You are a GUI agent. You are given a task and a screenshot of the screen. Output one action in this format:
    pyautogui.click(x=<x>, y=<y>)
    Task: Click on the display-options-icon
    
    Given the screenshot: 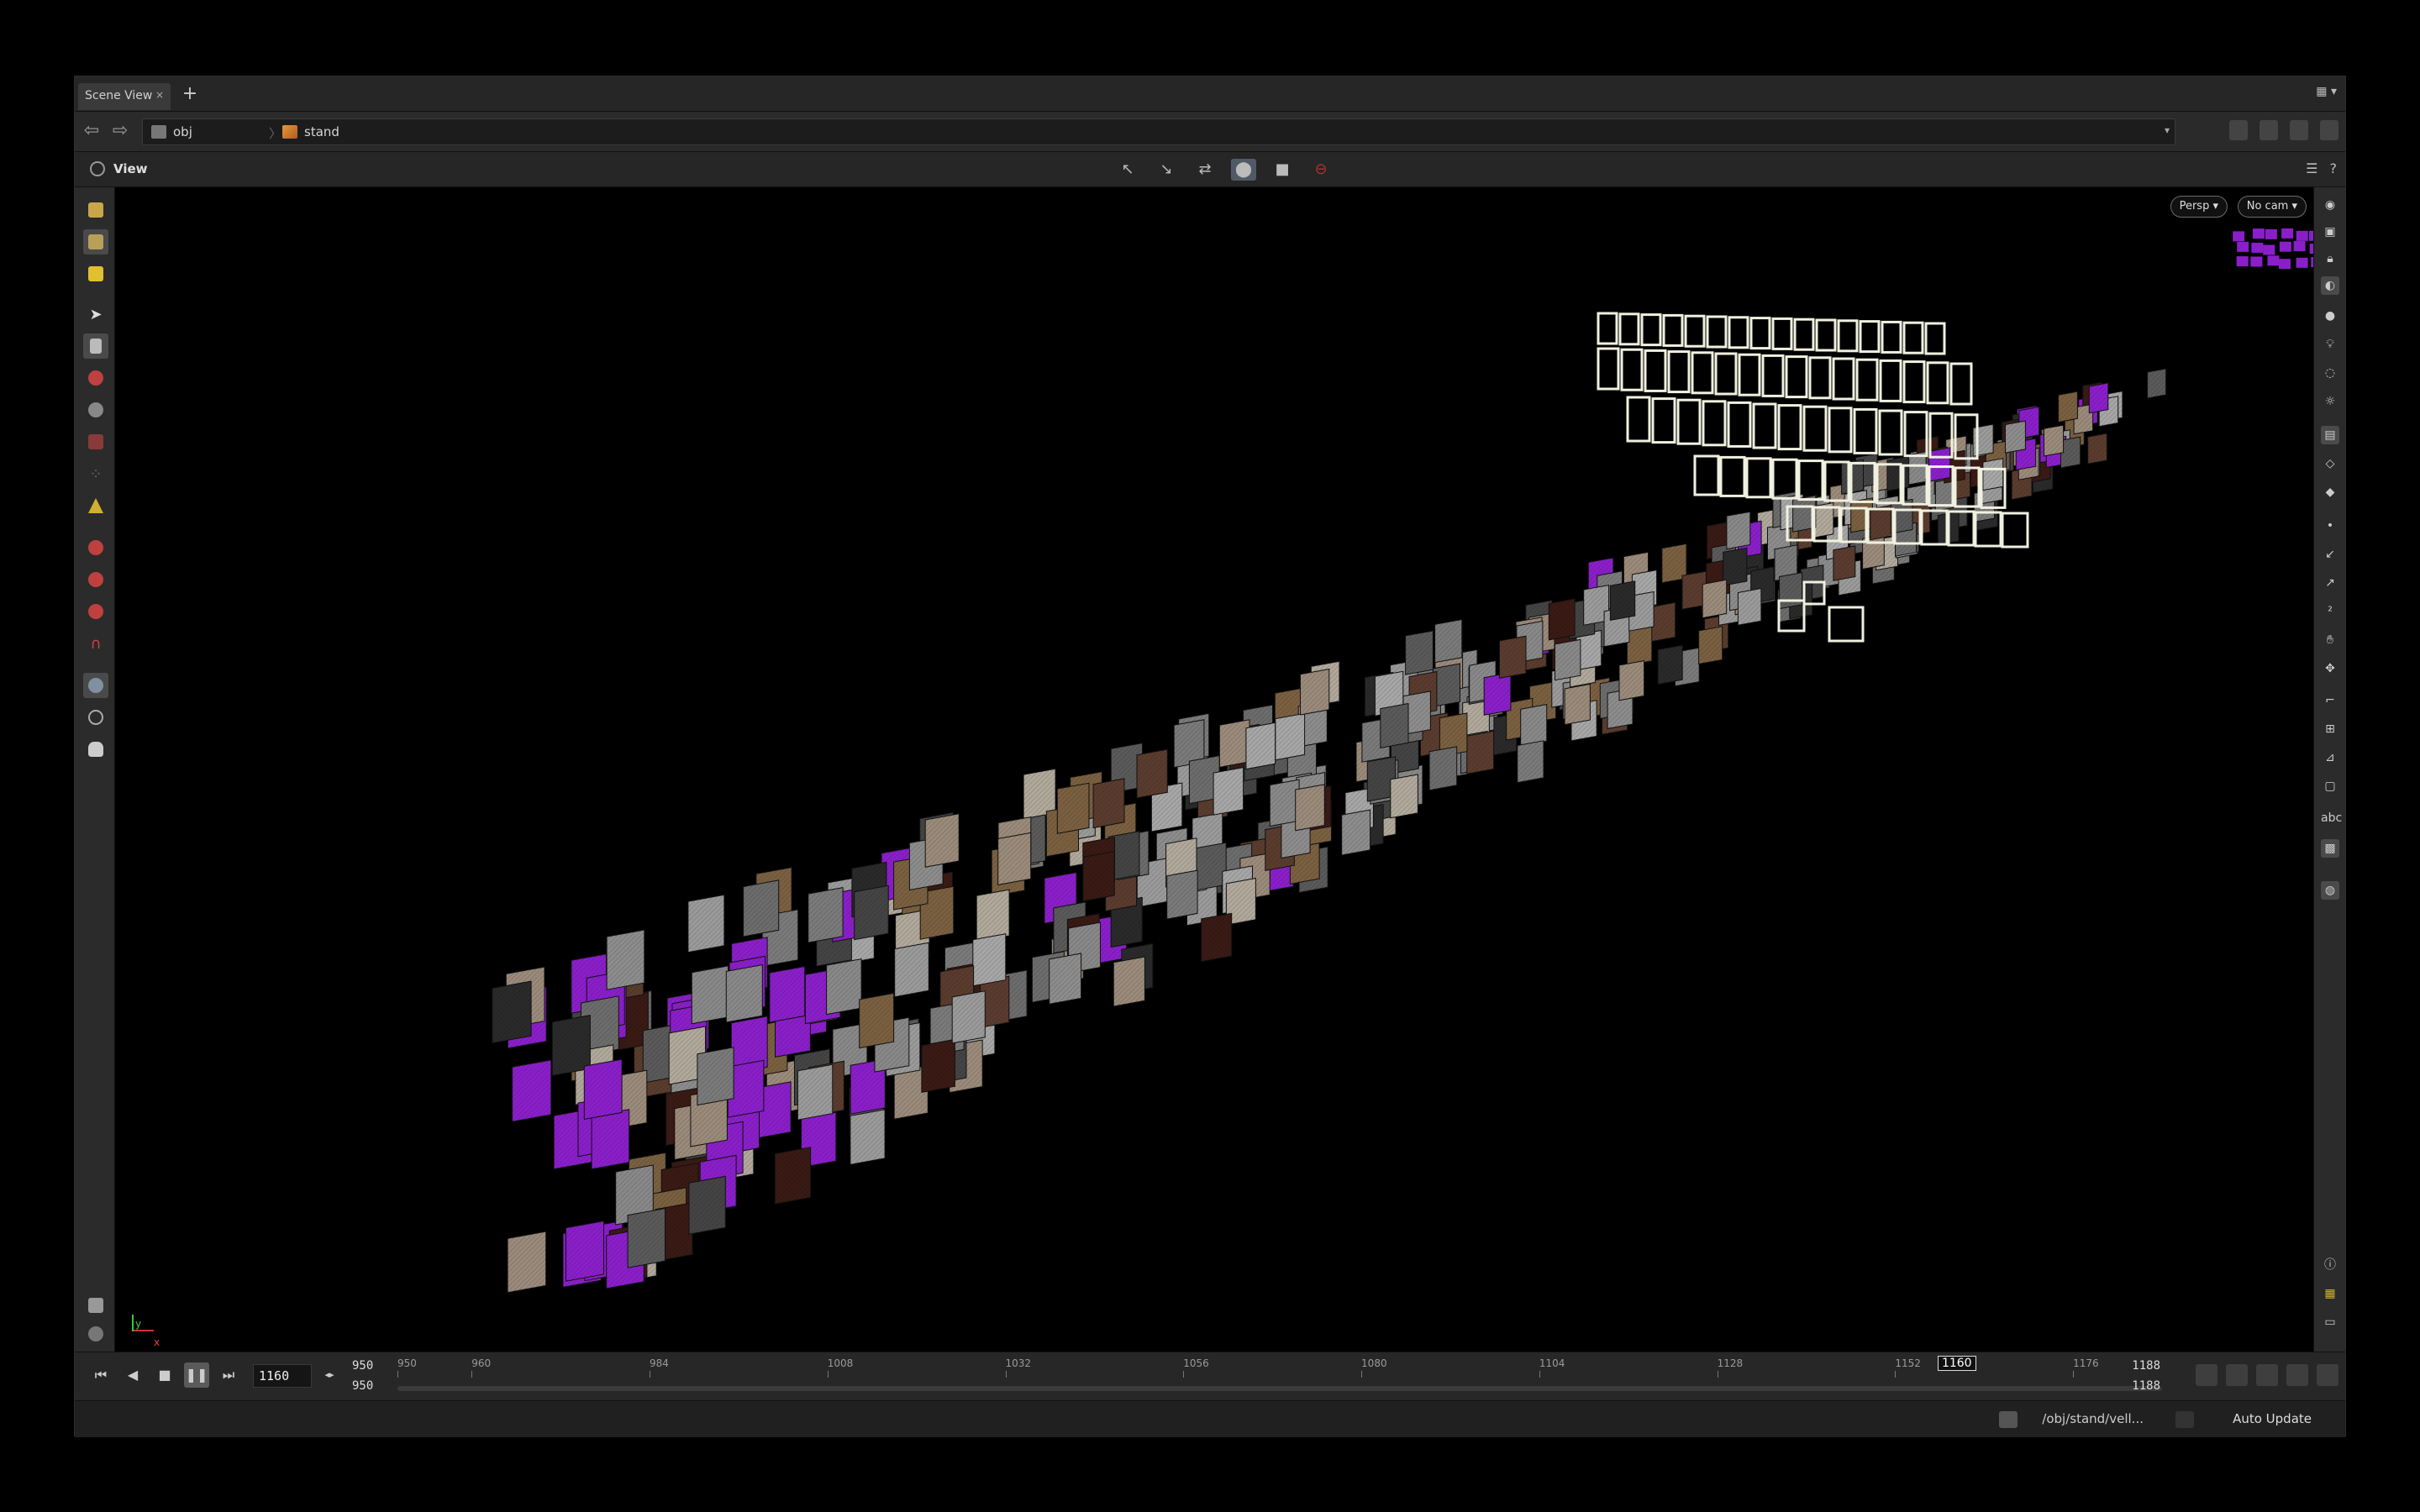 What is the action you would take?
    pyautogui.click(x=2299, y=130)
    